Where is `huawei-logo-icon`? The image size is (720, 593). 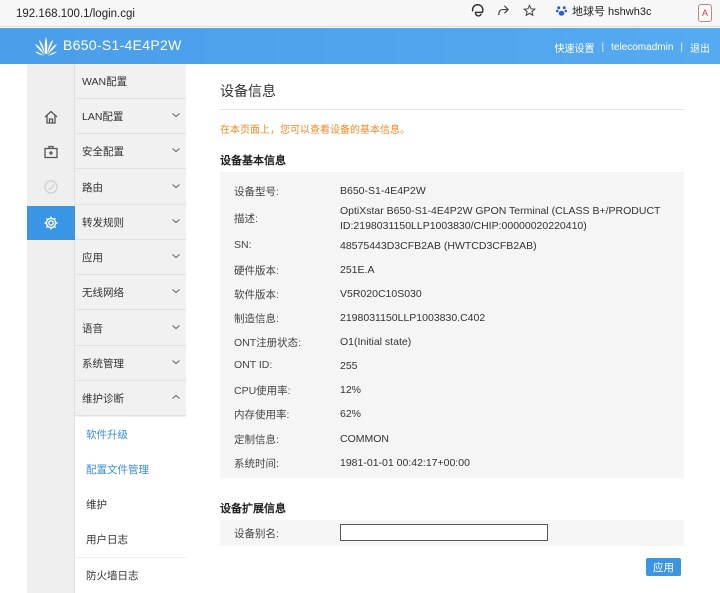 huawei-logo-icon is located at coordinates (46, 46).